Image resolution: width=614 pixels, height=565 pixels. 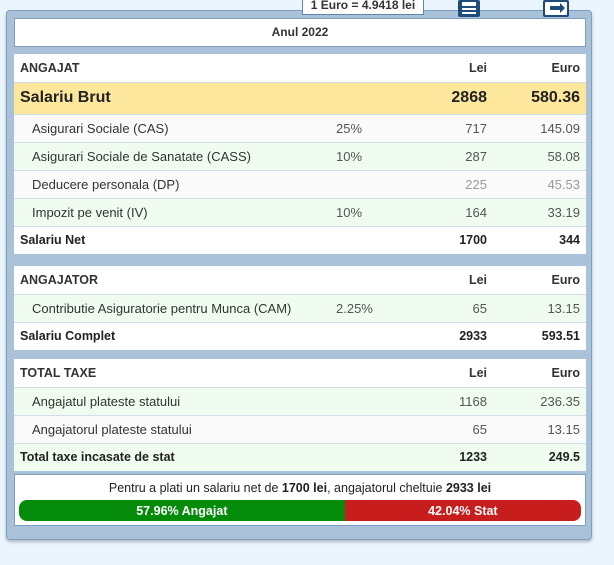 What do you see at coordinates (539, 155) in the screenshot?
I see `row-euro: 58.08` at bounding box center [539, 155].